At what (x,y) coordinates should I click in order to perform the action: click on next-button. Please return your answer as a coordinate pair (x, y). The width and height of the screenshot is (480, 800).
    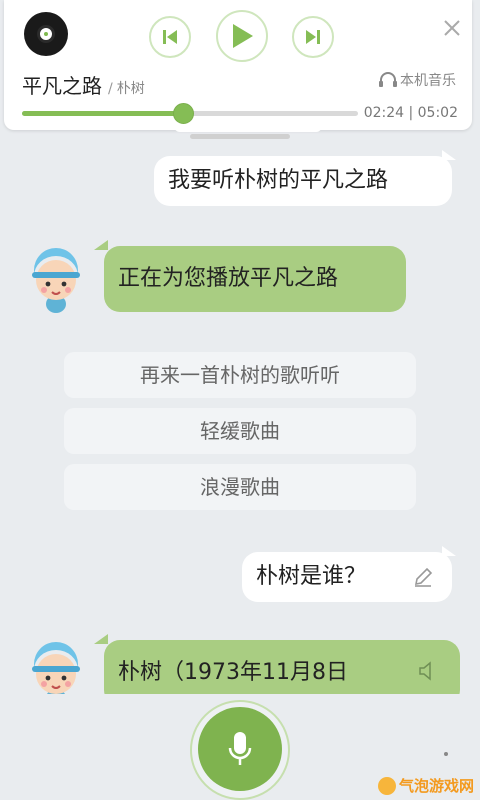
    Looking at the image, I should click on (313, 37).